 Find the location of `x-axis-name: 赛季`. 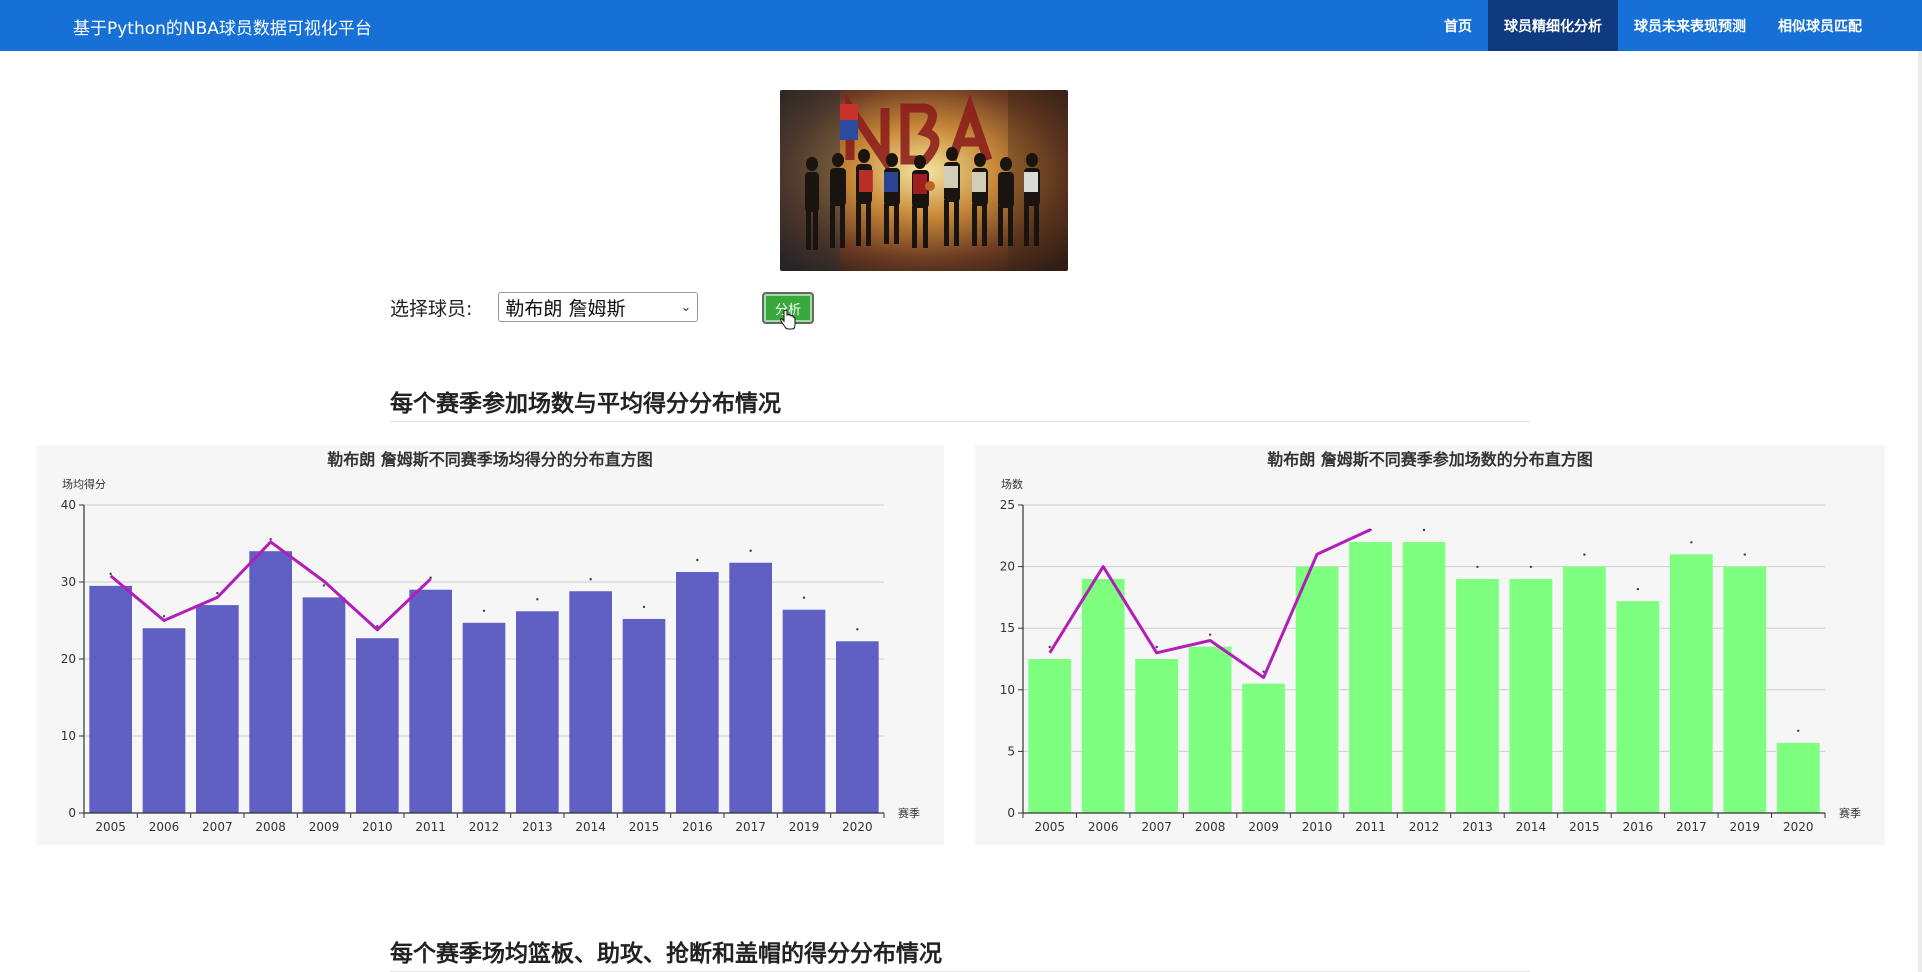

x-axis-name: 赛季 is located at coordinates (1850, 813).